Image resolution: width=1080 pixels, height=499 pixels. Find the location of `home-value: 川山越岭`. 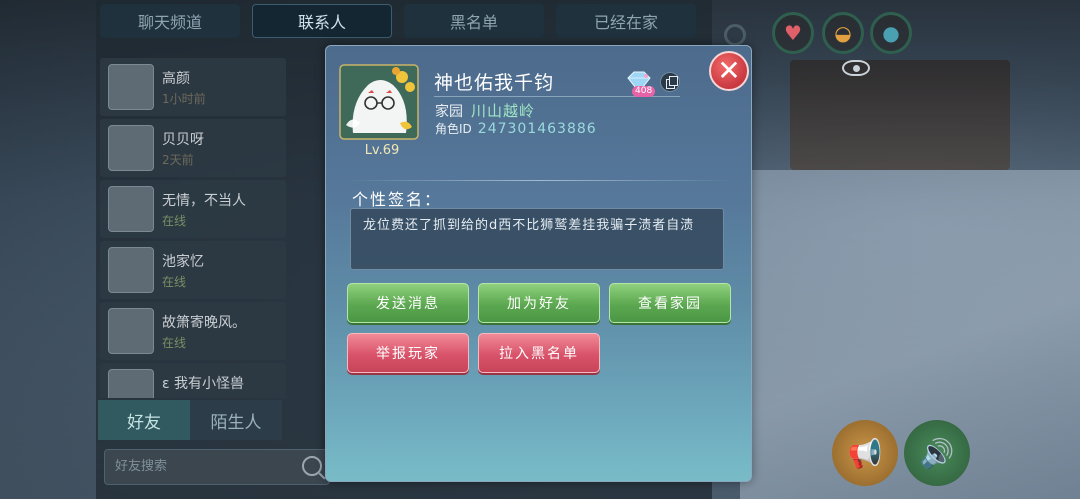

home-value: 川山越岭 is located at coordinates (503, 111).